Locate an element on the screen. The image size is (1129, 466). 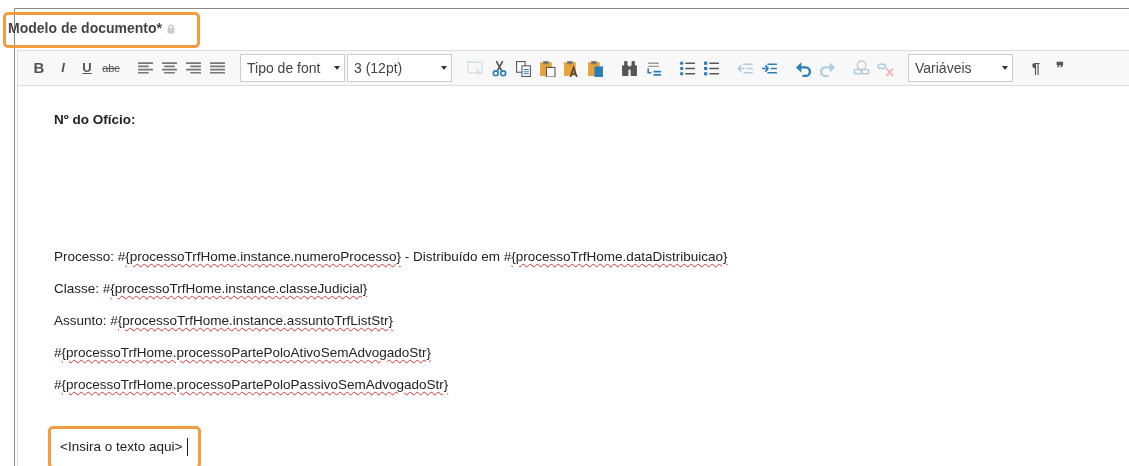
dropdown: 3 (12pt) is located at coordinates (399, 68).